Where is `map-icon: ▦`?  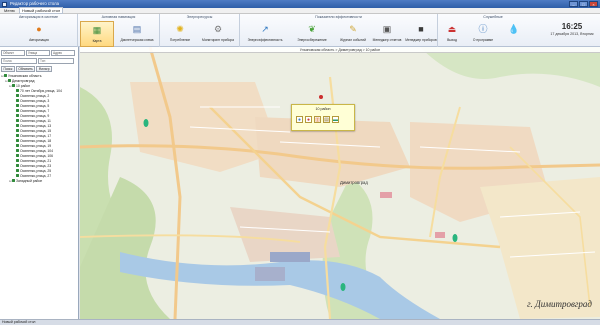
map-icon: ▦ is located at coordinates (97, 30).